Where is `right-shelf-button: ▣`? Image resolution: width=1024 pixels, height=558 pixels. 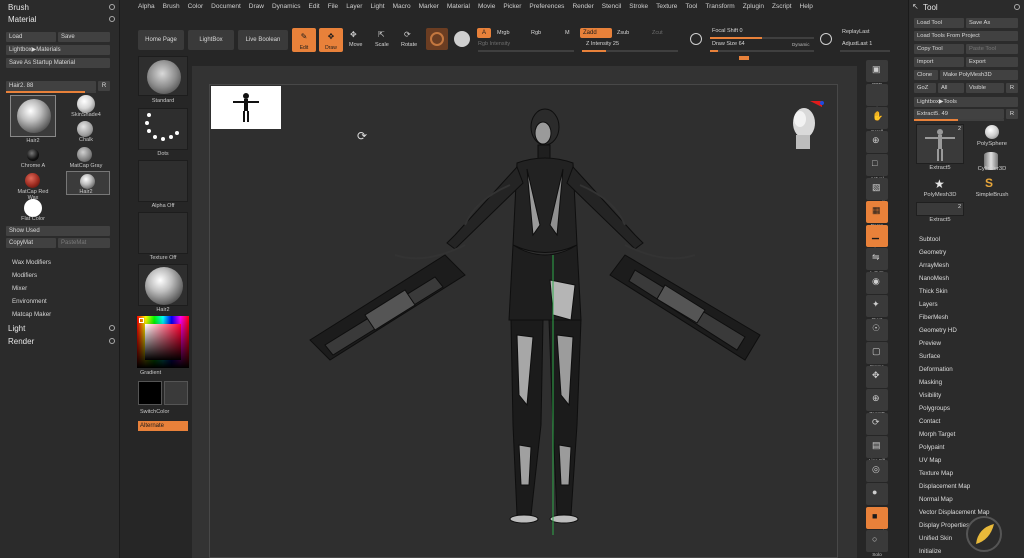
right-shelf-button: ▣ is located at coordinates (877, 71).